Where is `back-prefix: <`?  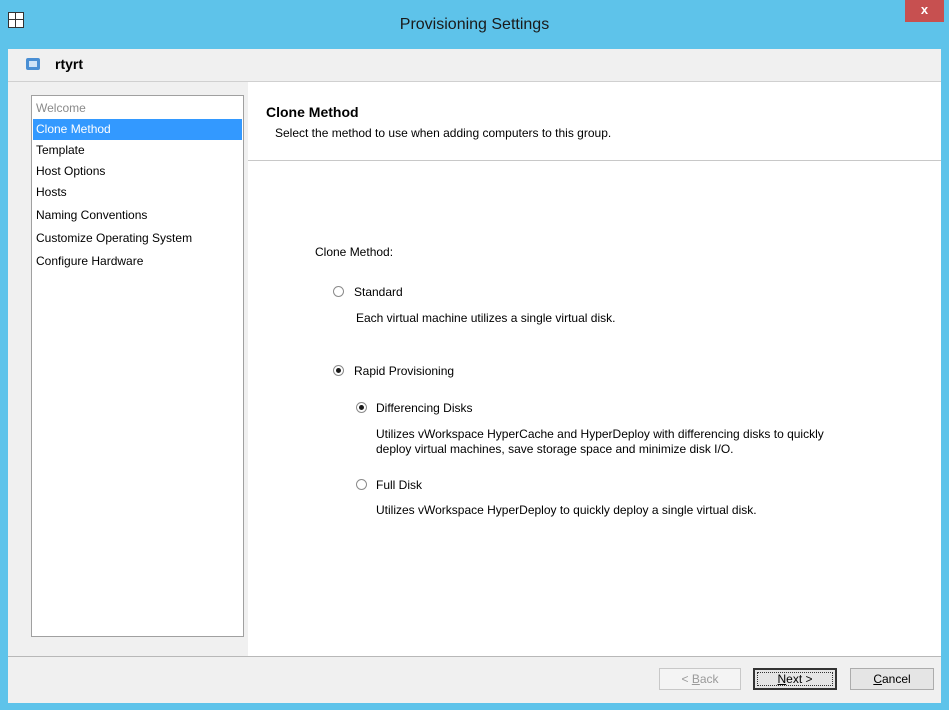
back-prefix: < is located at coordinates (686, 679).